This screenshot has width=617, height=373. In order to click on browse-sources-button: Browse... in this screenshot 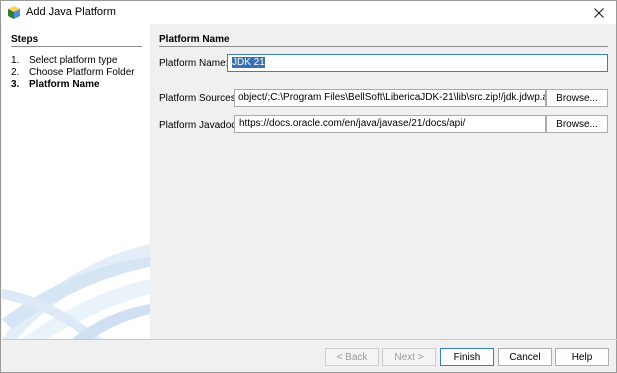, I will do `click(577, 98)`.